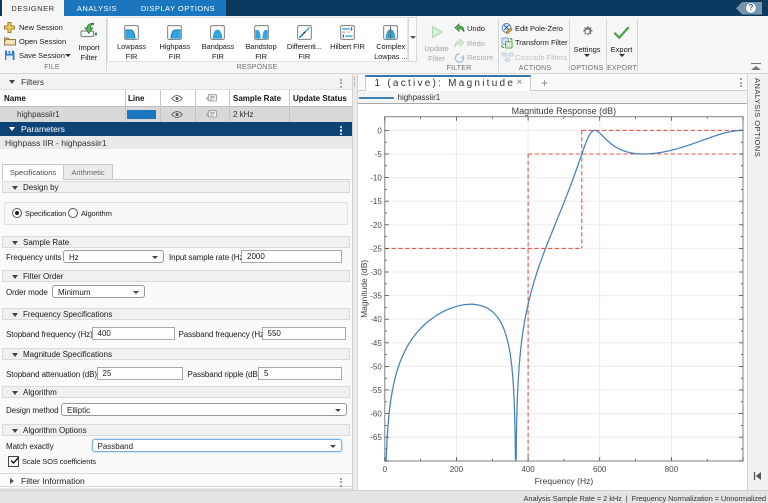 The width and height of the screenshot is (768, 503). What do you see at coordinates (528, 469) in the screenshot?
I see `svg-text: 400` at bounding box center [528, 469].